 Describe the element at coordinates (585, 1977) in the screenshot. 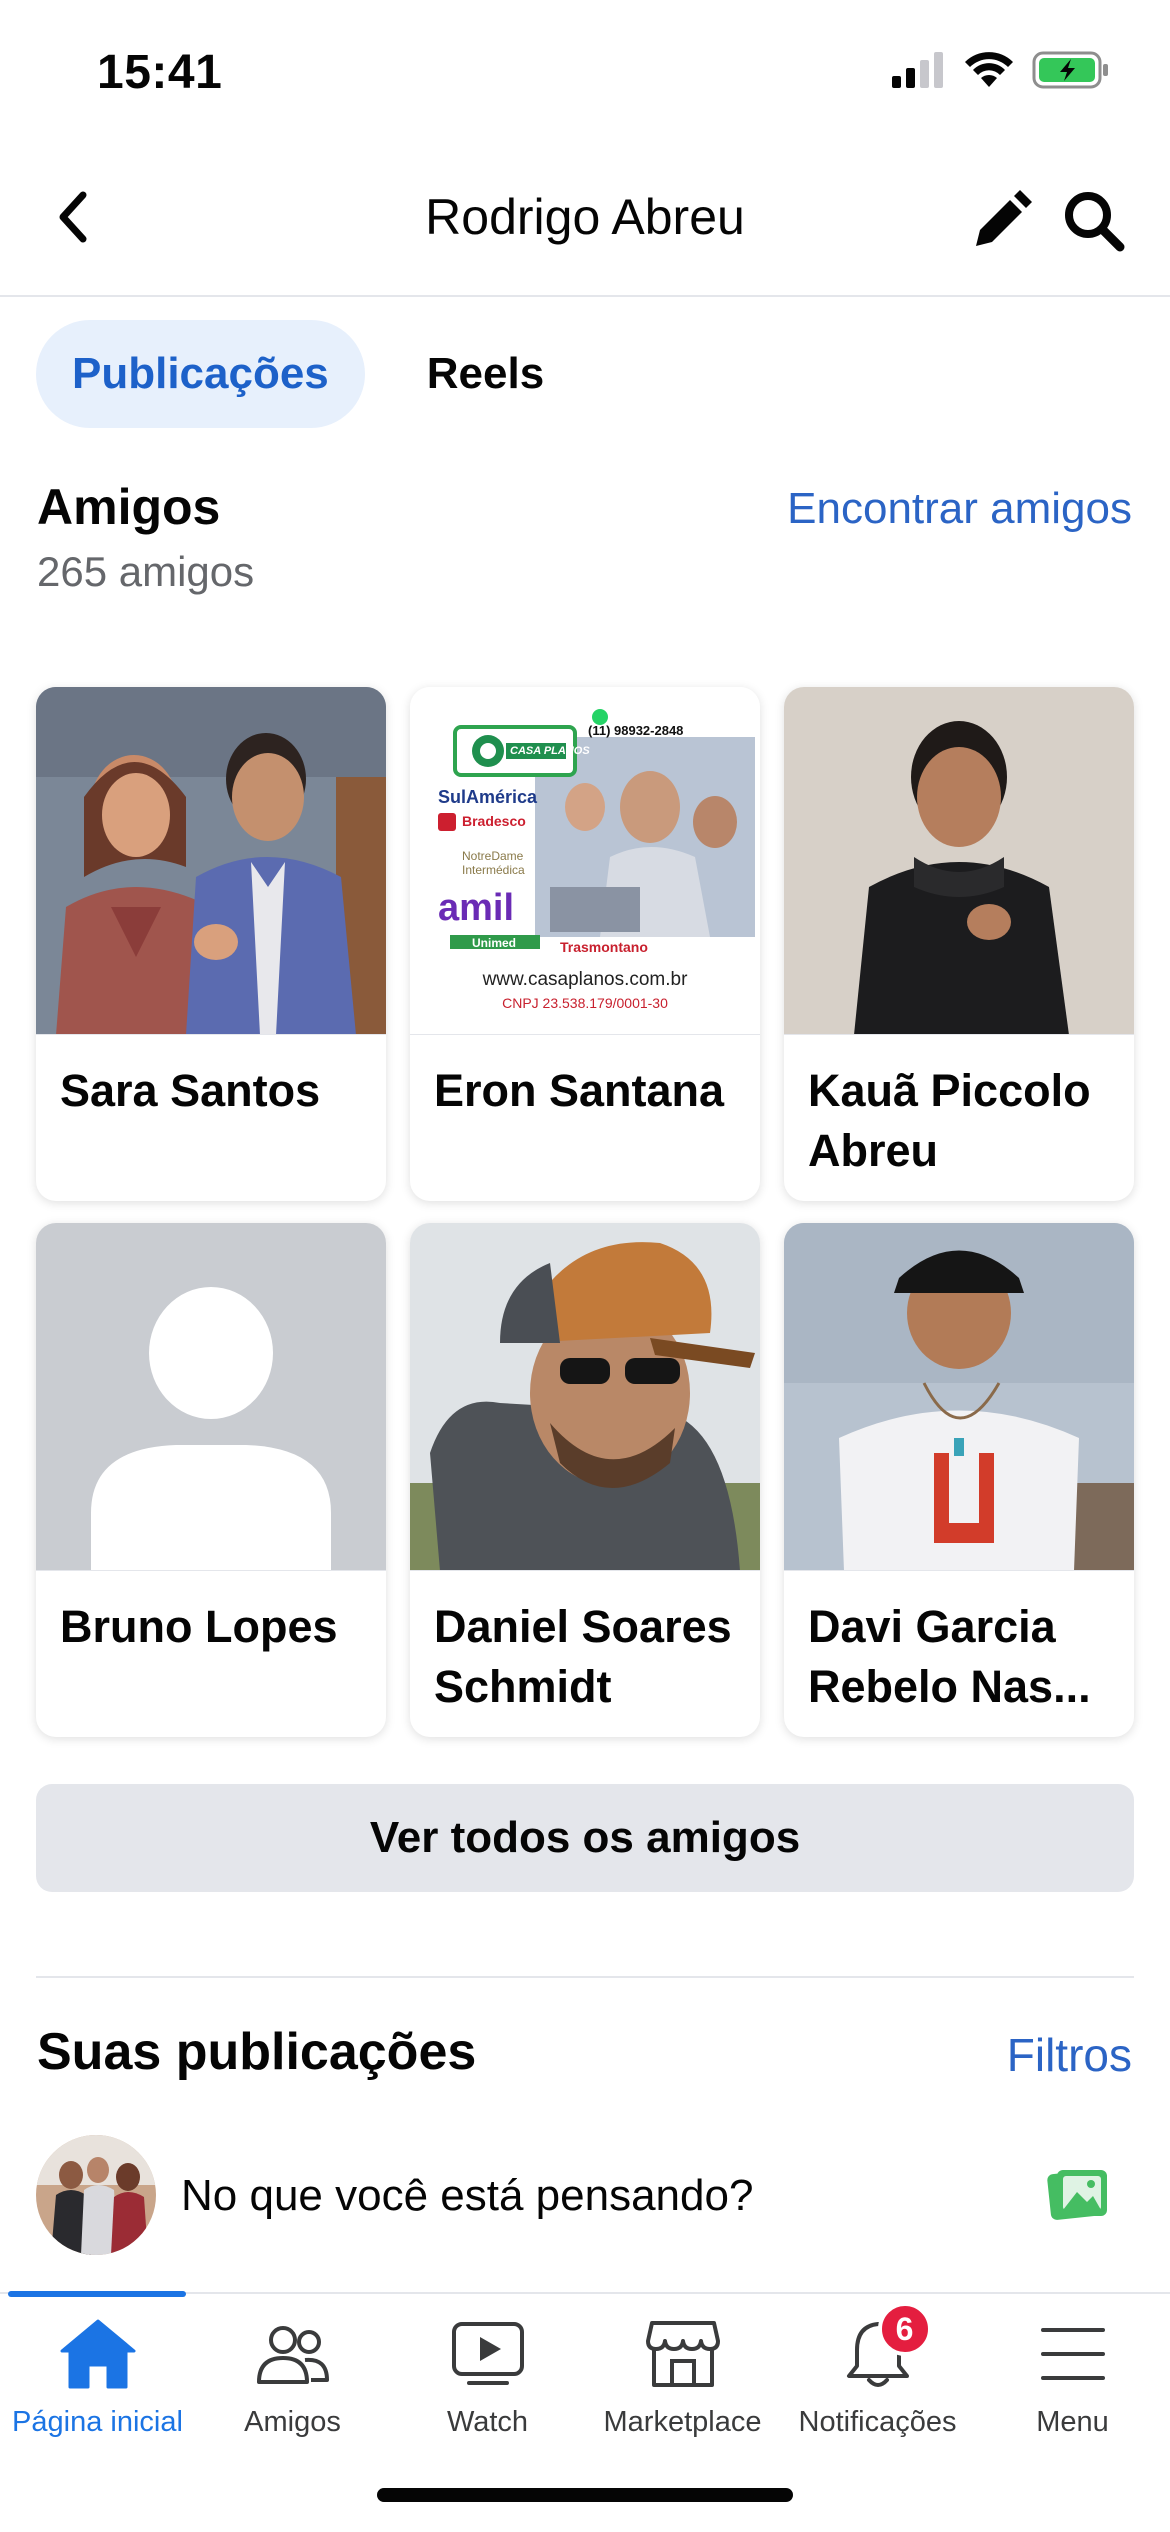

I see `section-divider` at that location.